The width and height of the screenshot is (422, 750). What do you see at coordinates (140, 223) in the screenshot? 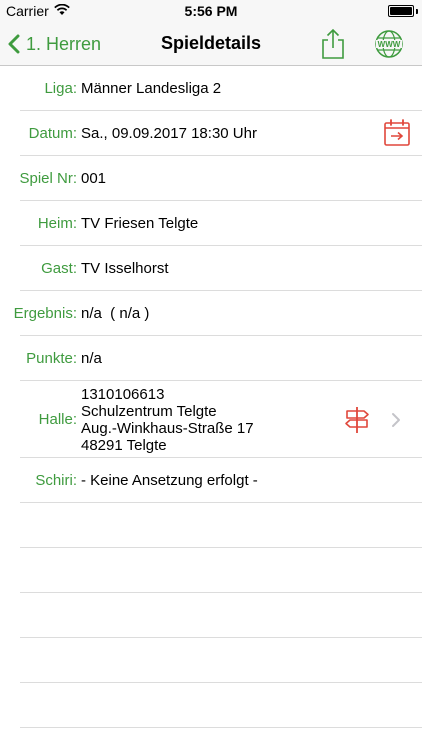
I see `heim-value: TV Friesen Telgte` at bounding box center [140, 223].